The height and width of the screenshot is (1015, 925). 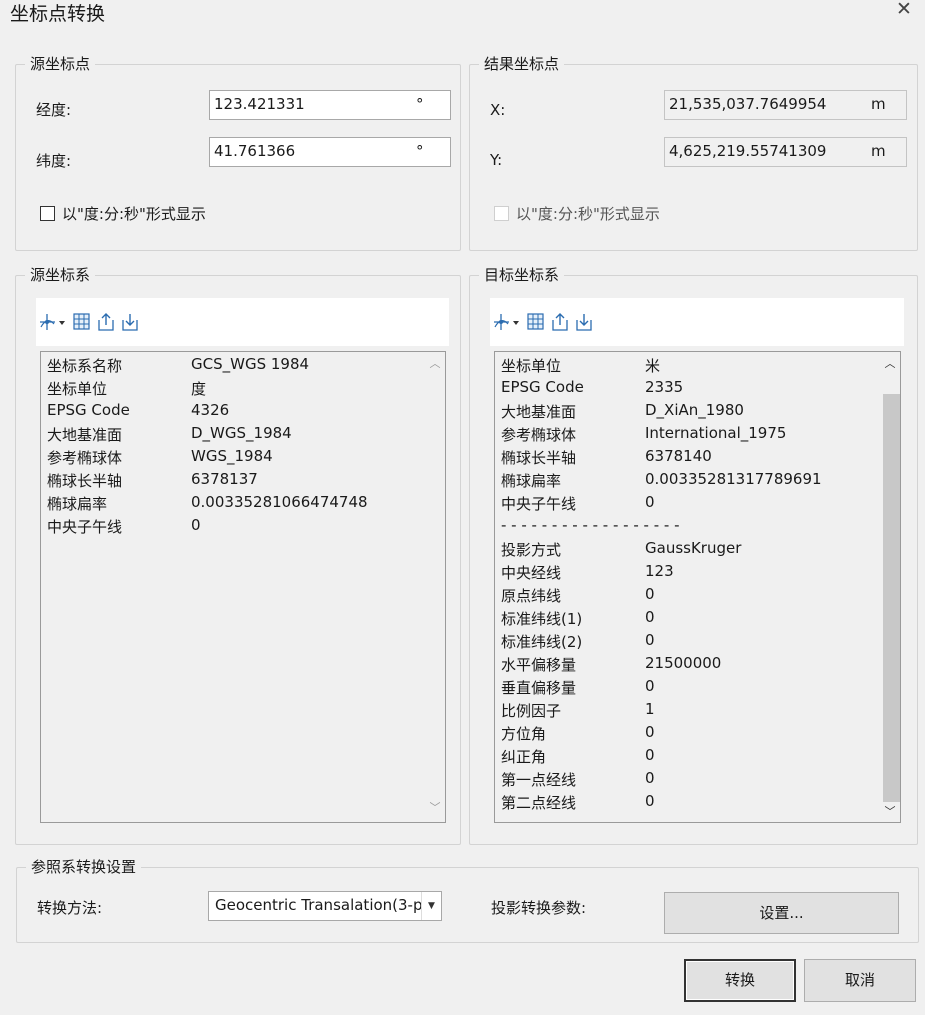 What do you see at coordinates (242, 322) in the screenshot?
I see `source-crs-toolbar` at bounding box center [242, 322].